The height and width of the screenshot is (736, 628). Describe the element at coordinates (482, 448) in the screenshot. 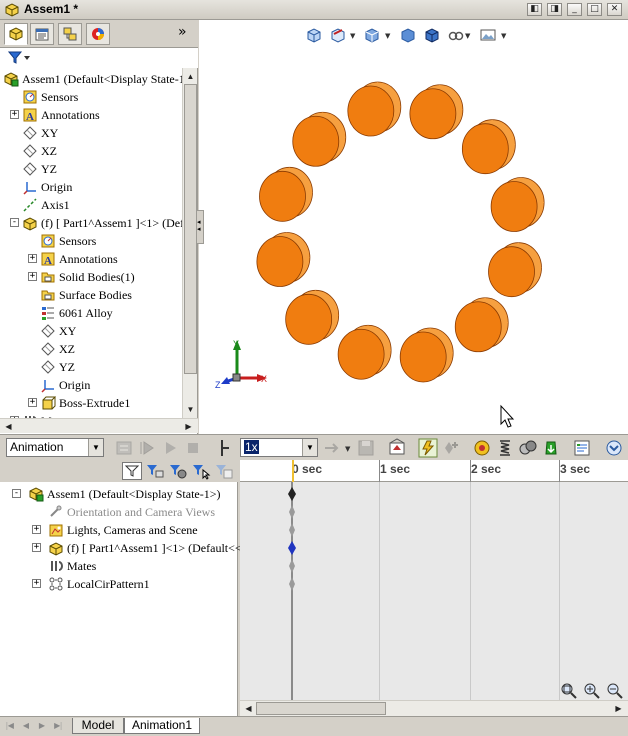

I see `motor-icon` at that location.